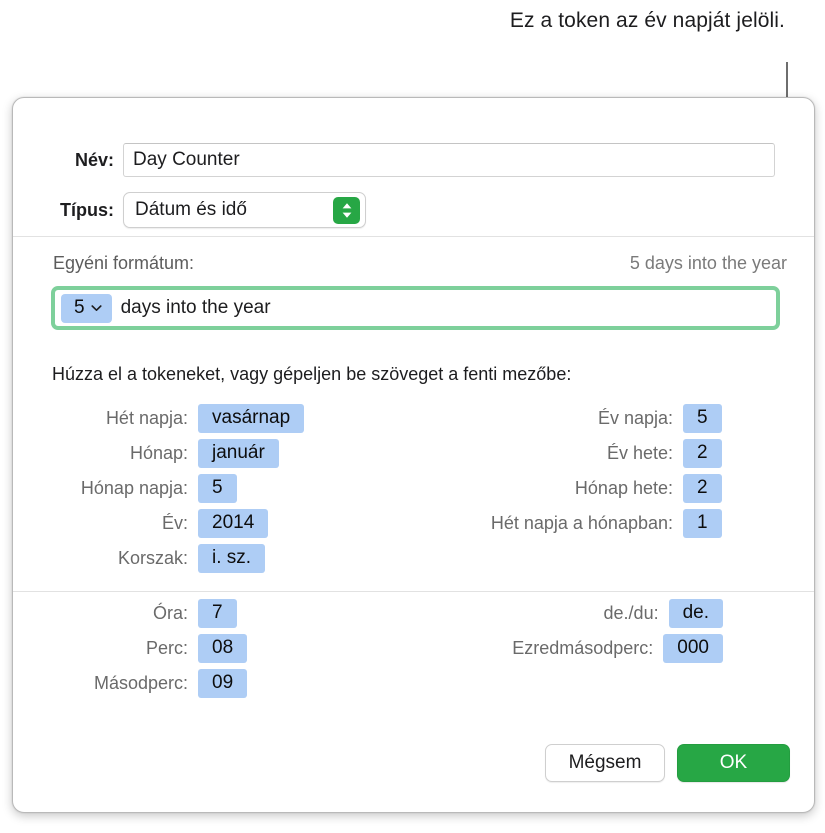  What do you see at coordinates (87, 209) in the screenshot?
I see `type-label: Típus:` at bounding box center [87, 209].